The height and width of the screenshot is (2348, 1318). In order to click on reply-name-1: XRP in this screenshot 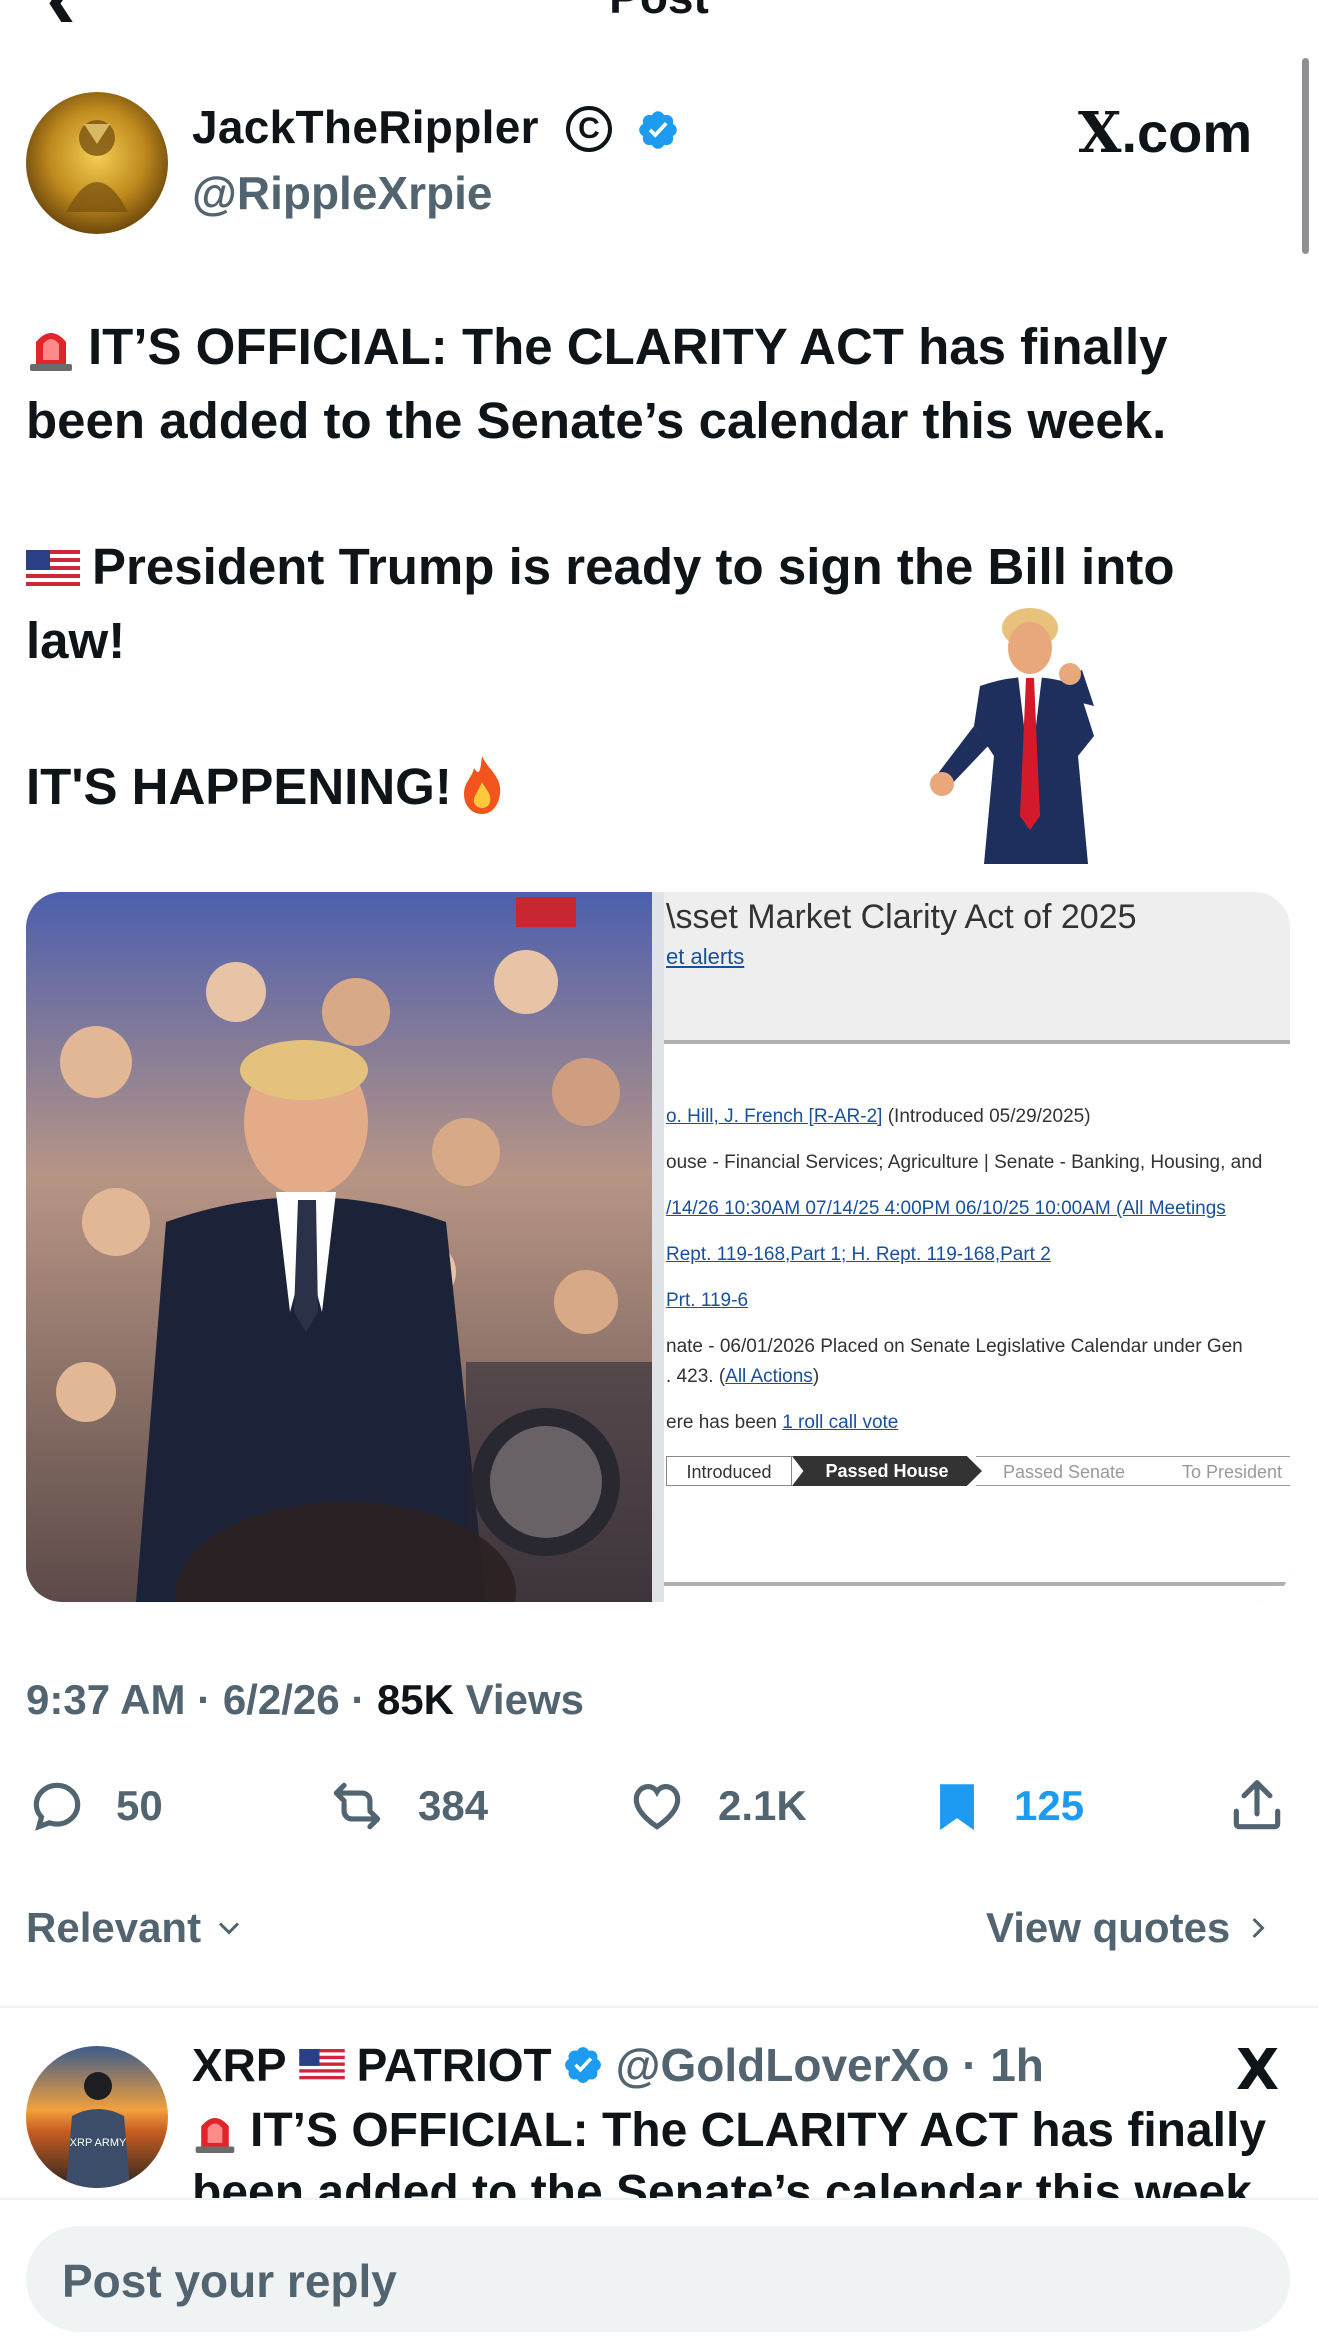, I will do `click(239, 2065)`.